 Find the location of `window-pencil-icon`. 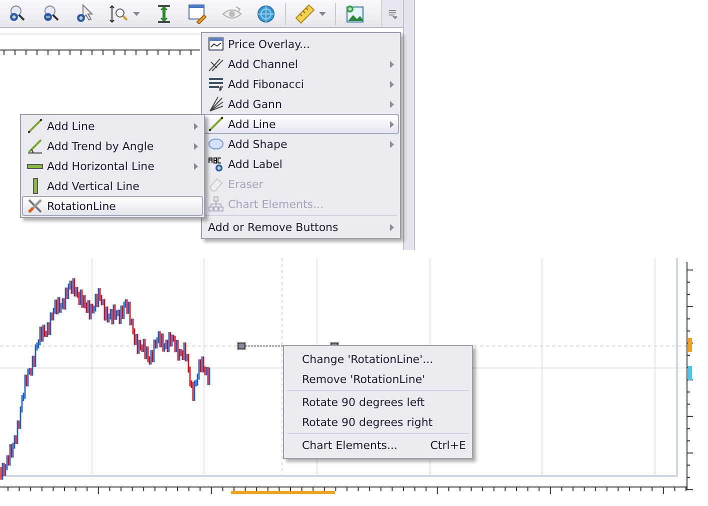

window-pencil-icon is located at coordinates (198, 14).